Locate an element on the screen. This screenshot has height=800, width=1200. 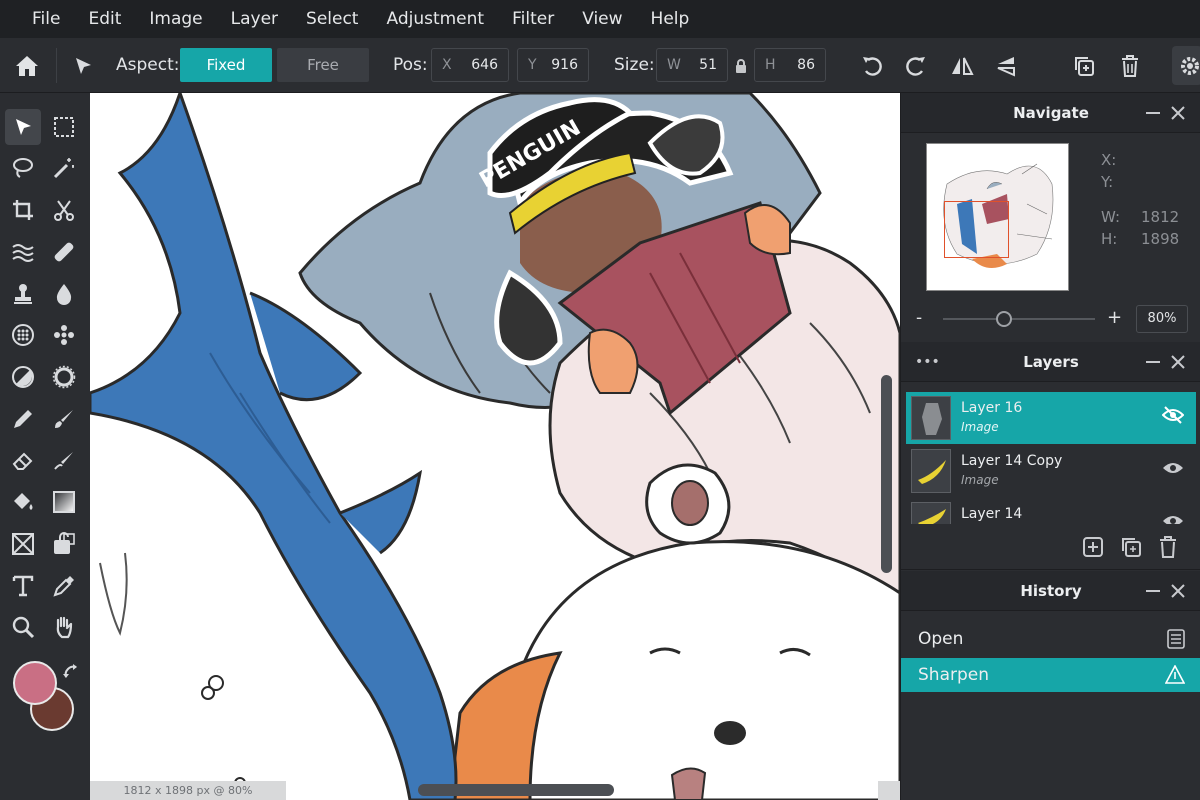
menu-filter: Filter is located at coordinates (533, 19).